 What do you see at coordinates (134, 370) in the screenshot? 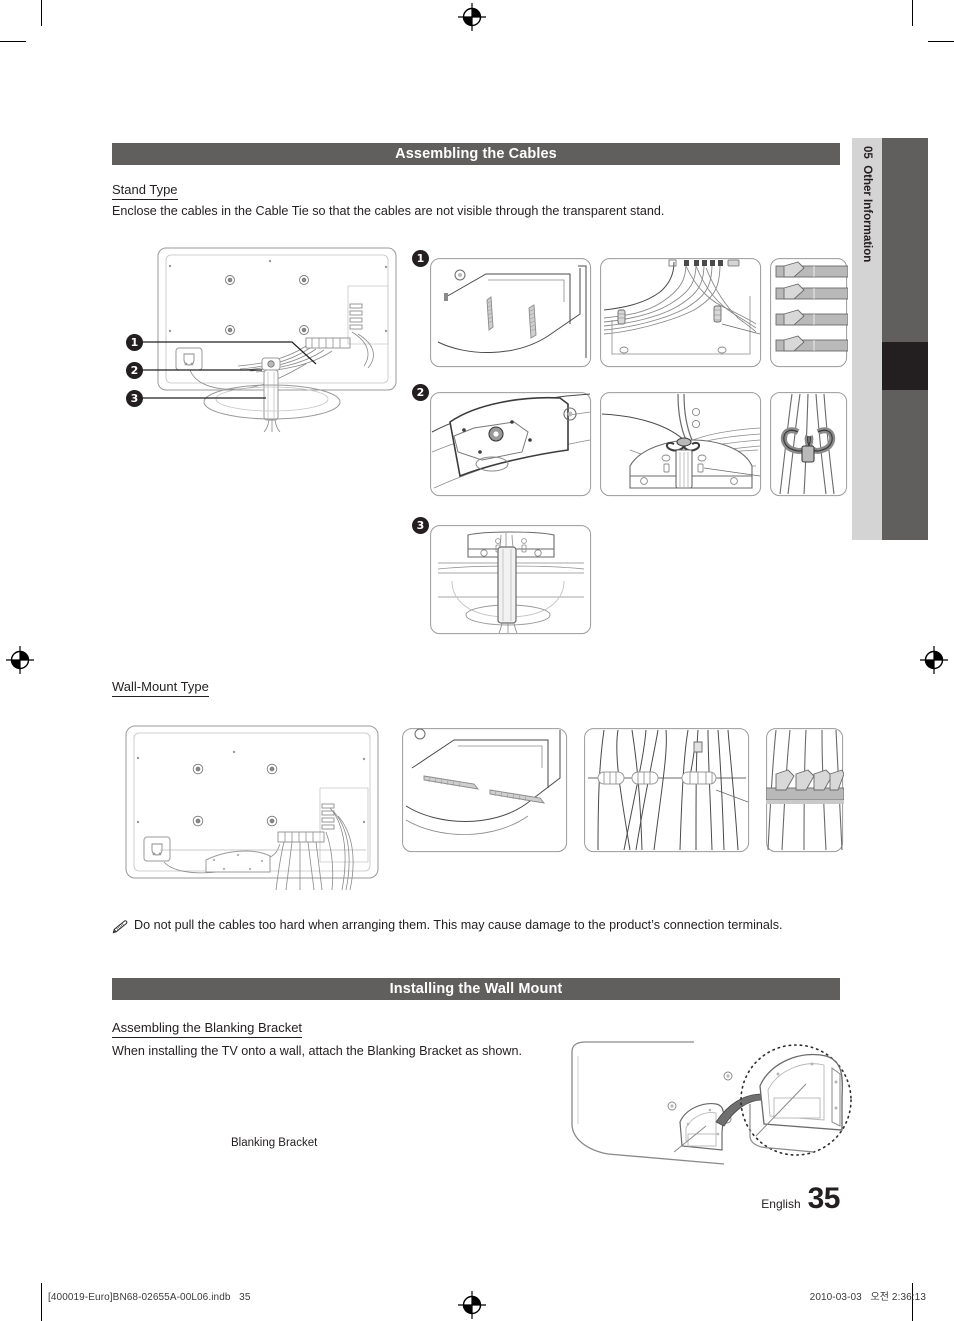
I see `figure-callout-bullet-2: 2` at bounding box center [134, 370].